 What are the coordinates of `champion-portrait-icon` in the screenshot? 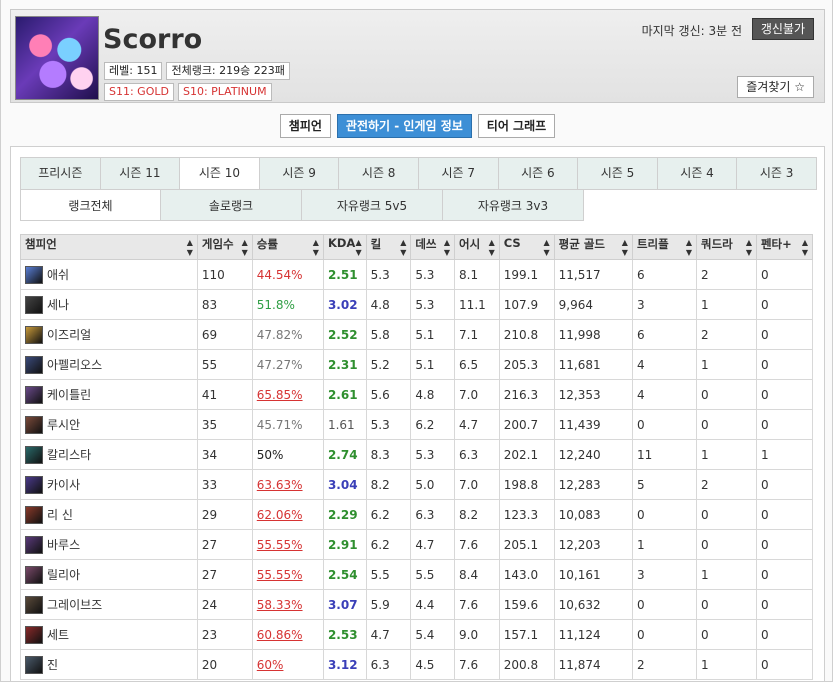 It's located at (34, 514).